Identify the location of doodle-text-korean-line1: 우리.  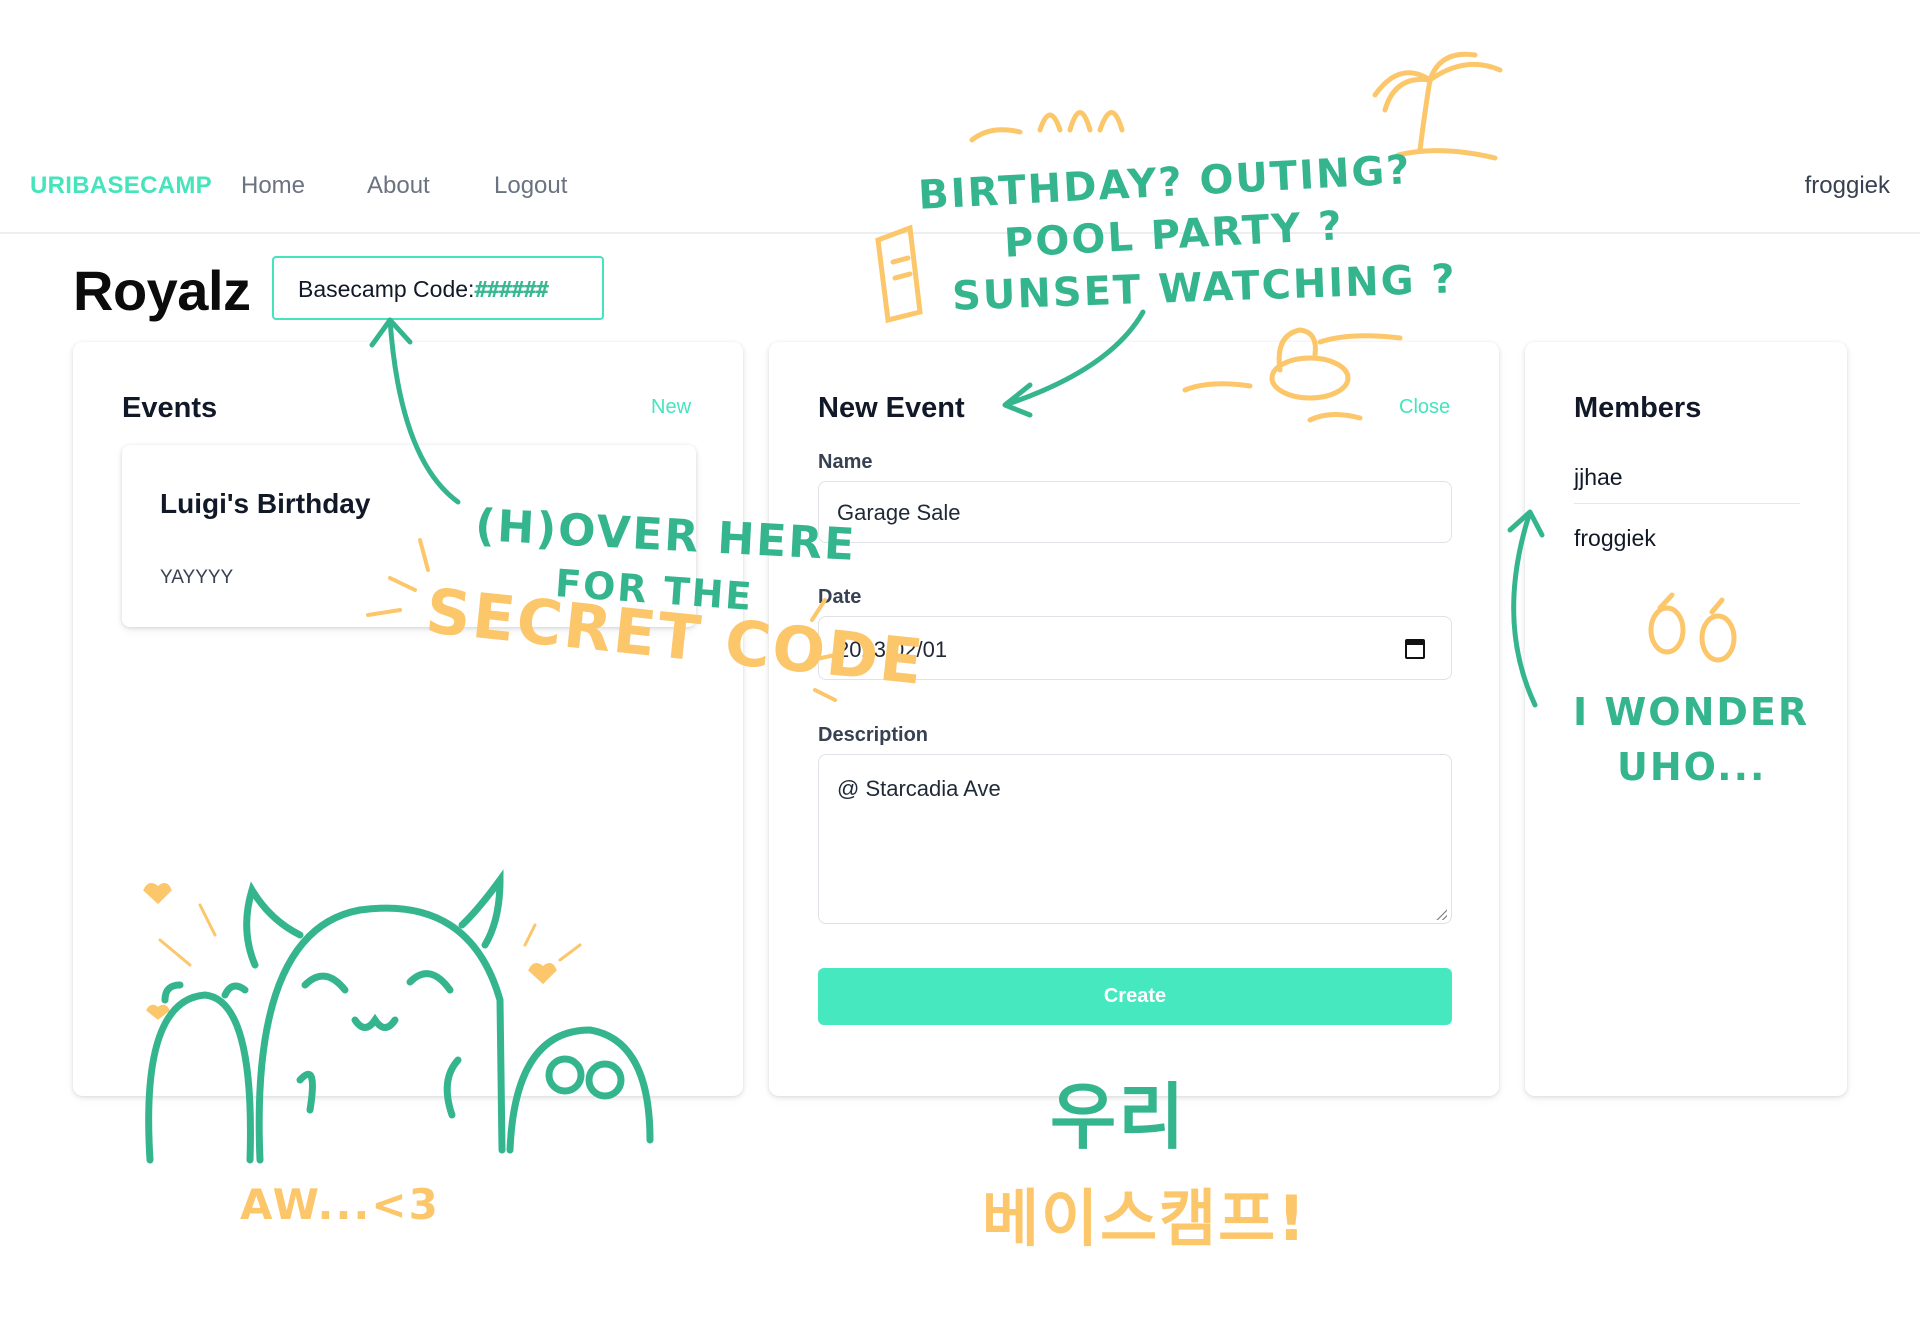
(1118, 1117).